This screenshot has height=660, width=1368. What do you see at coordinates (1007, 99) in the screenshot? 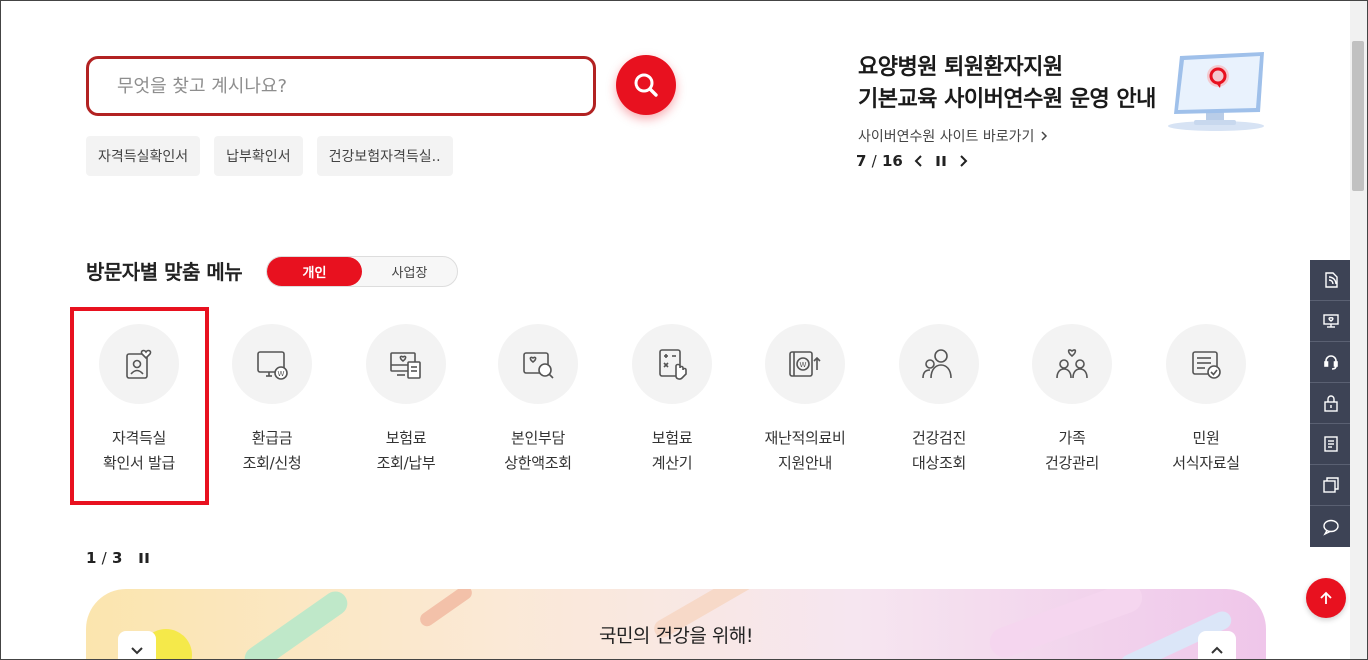
I see `promo-title-line2: 기본교육 사이버연수원 운영 안내` at bounding box center [1007, 99].